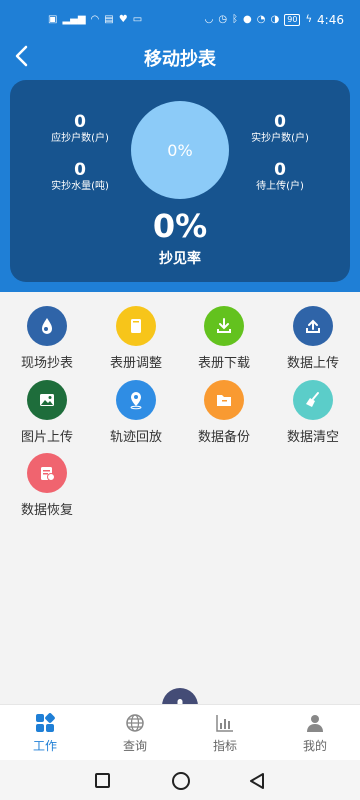 This screenshot has width=360, height=800. I want to click on message-icon: ▭, so click(137, 19).